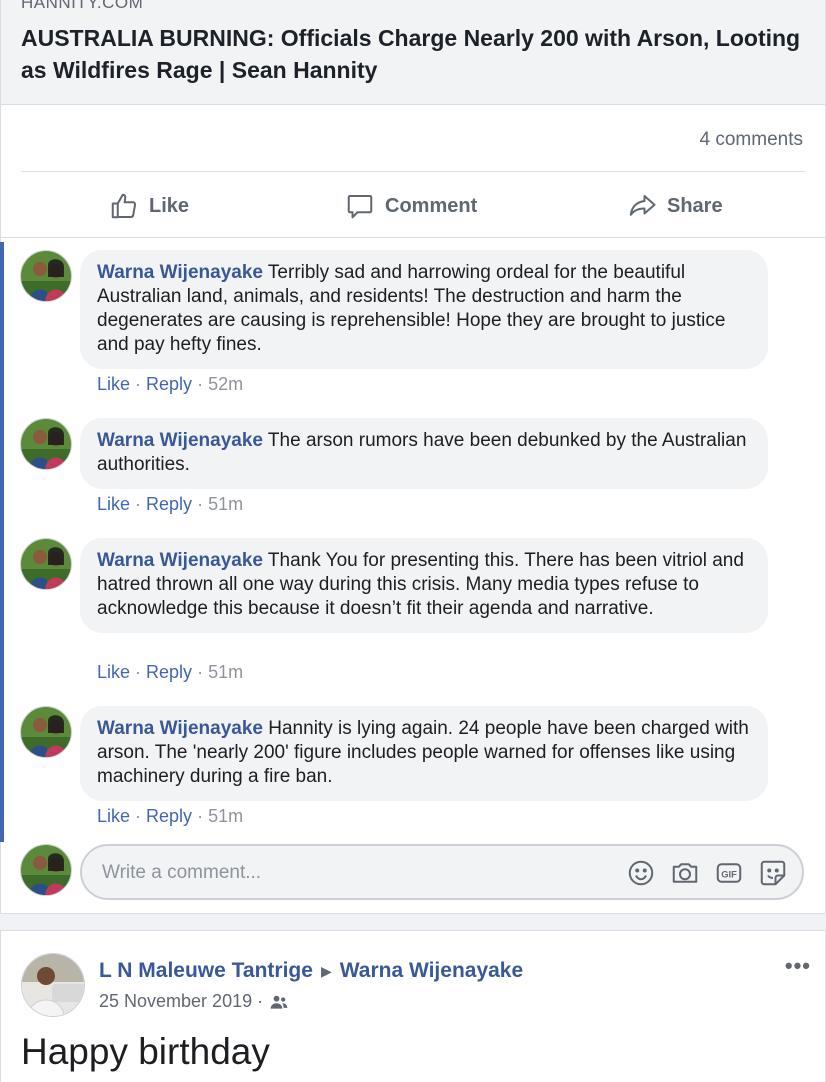  I want to click on post-target: Warna Wijenayake, so click(431, 971).